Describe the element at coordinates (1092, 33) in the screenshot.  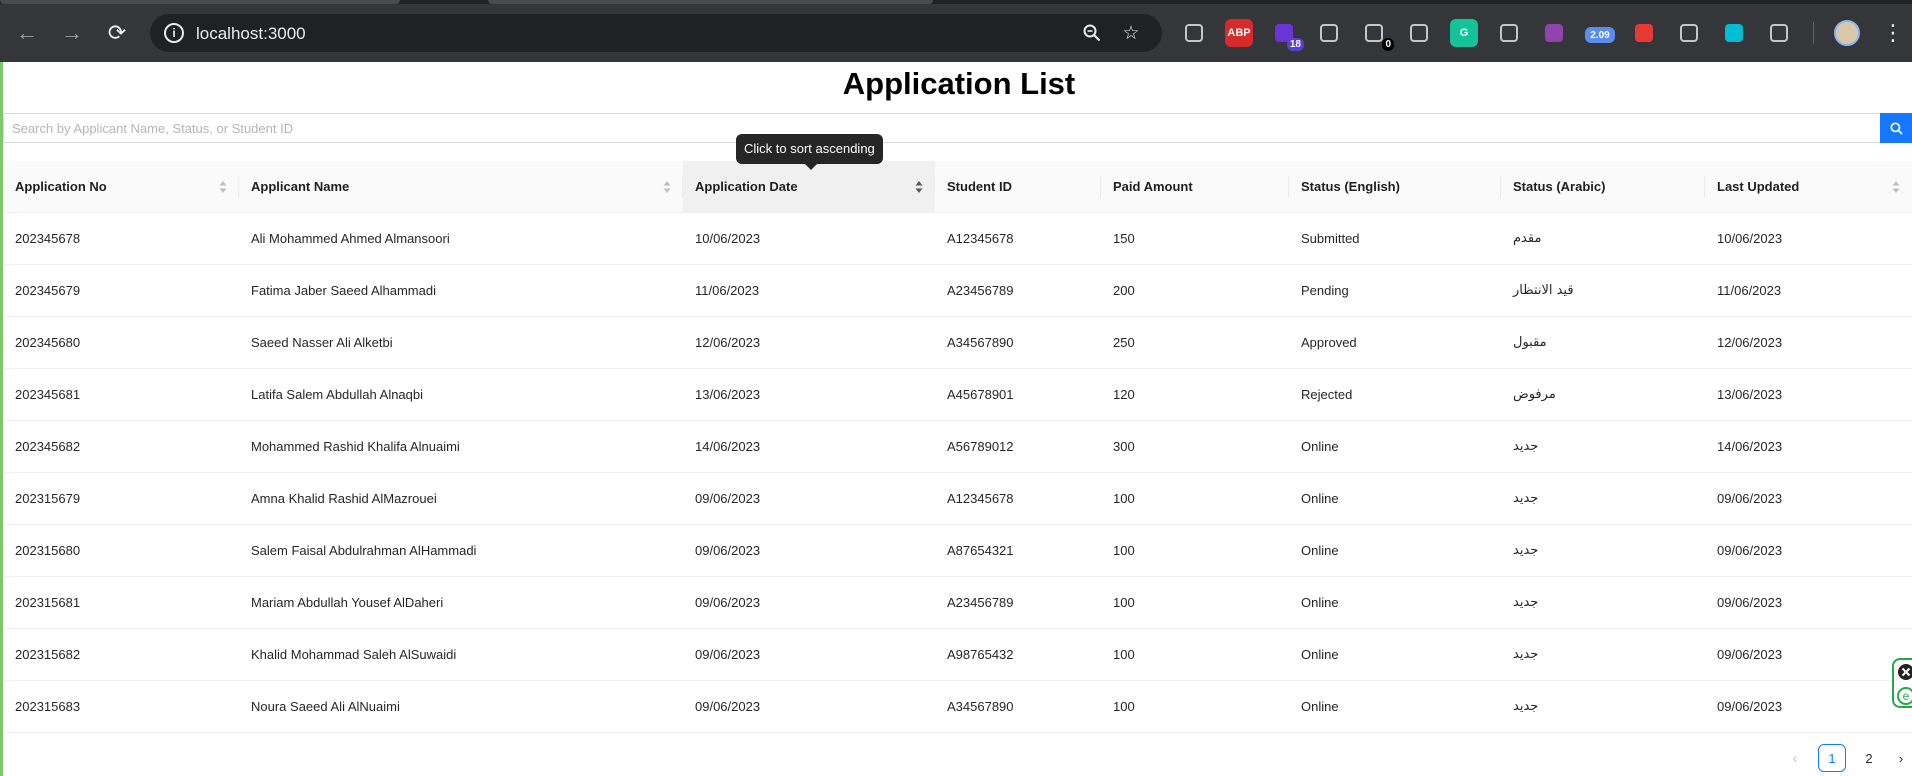
I see `zoom-icon` at that location.